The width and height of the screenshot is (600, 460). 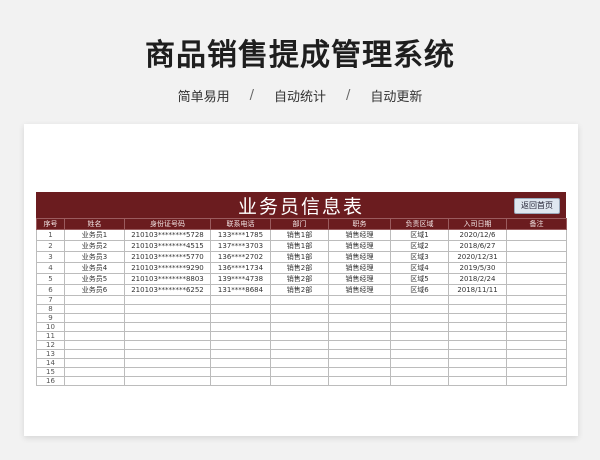 What do you see at coordinates (50, 235) in the screenshot?
I see `row-number-cell: 1` at bounding box center [50, 235].